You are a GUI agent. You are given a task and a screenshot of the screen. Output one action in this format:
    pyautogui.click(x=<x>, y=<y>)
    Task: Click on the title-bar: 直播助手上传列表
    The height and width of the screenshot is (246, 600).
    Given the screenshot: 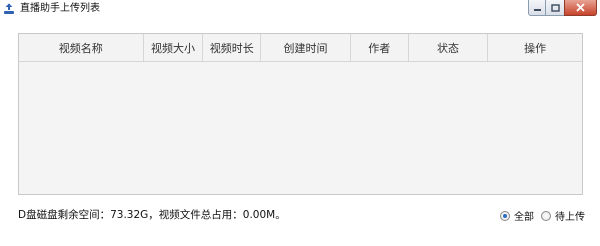 What is the action you would take?
    pyautogui.click(x=300, y=9)
    